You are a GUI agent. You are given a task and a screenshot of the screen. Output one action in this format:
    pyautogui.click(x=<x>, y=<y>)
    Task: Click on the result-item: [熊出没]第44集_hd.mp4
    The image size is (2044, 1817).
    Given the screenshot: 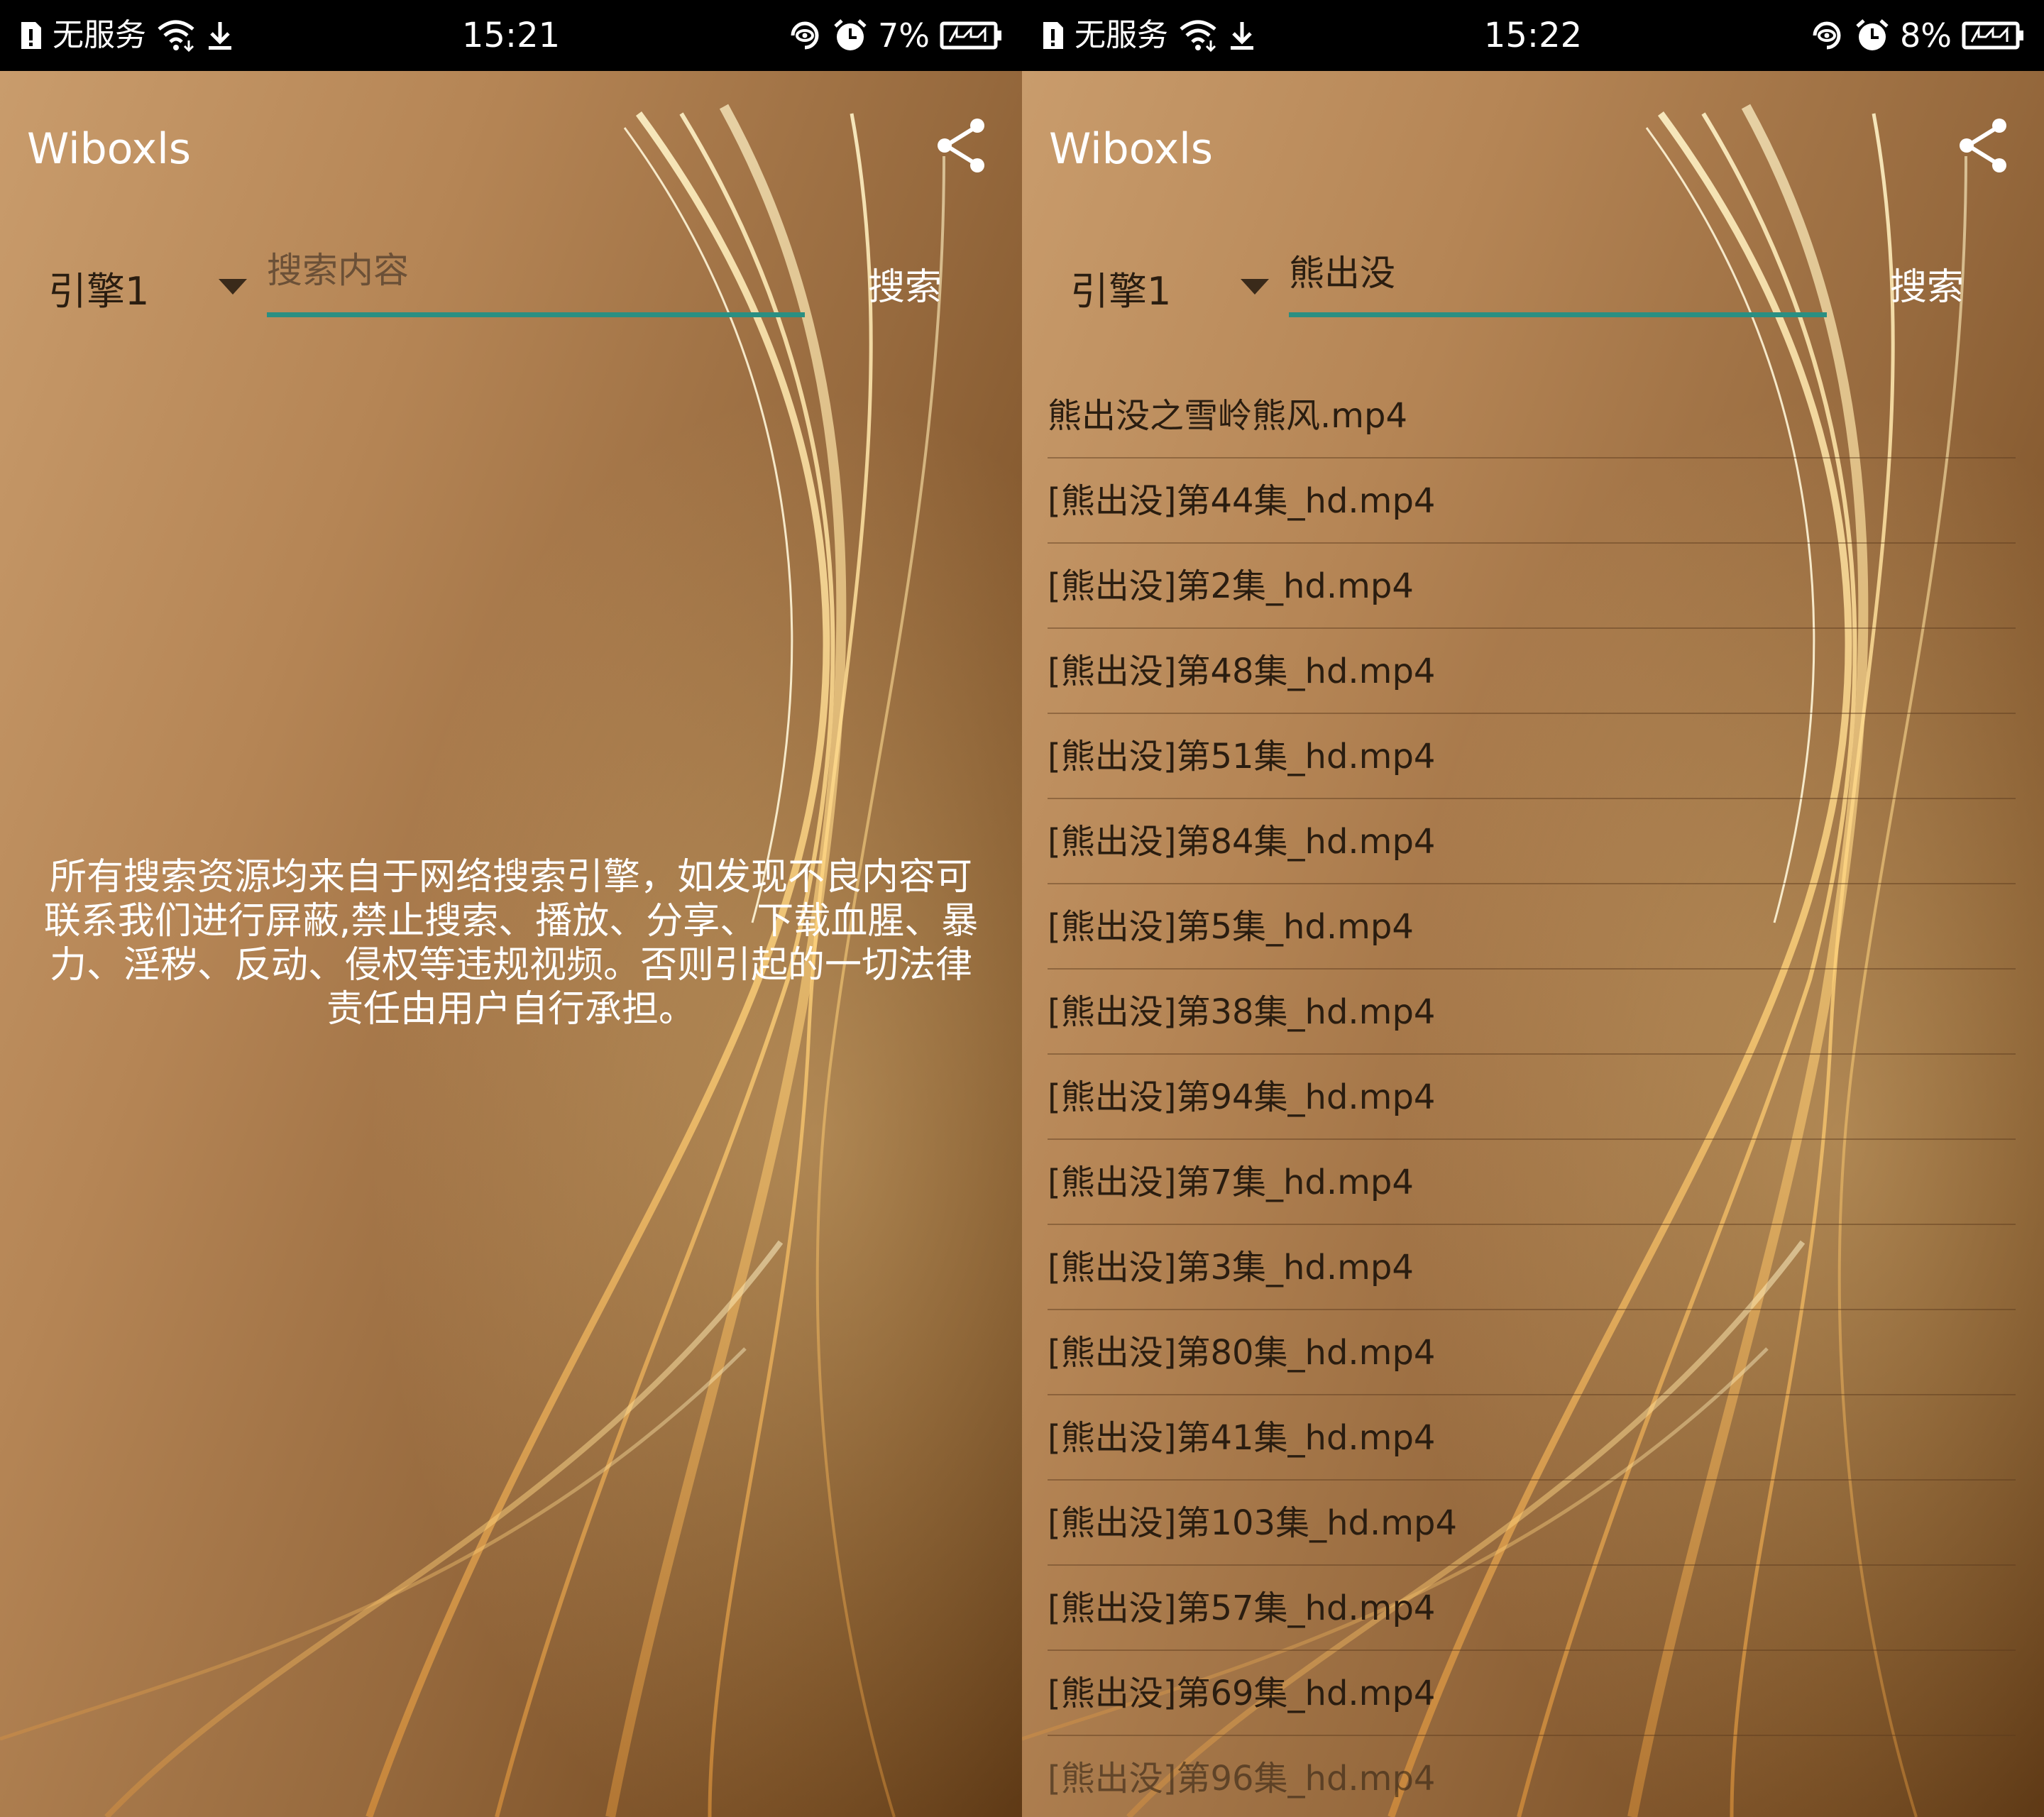 What is the action you would take?
    pyautogui.click(x=1532, y=501)
    